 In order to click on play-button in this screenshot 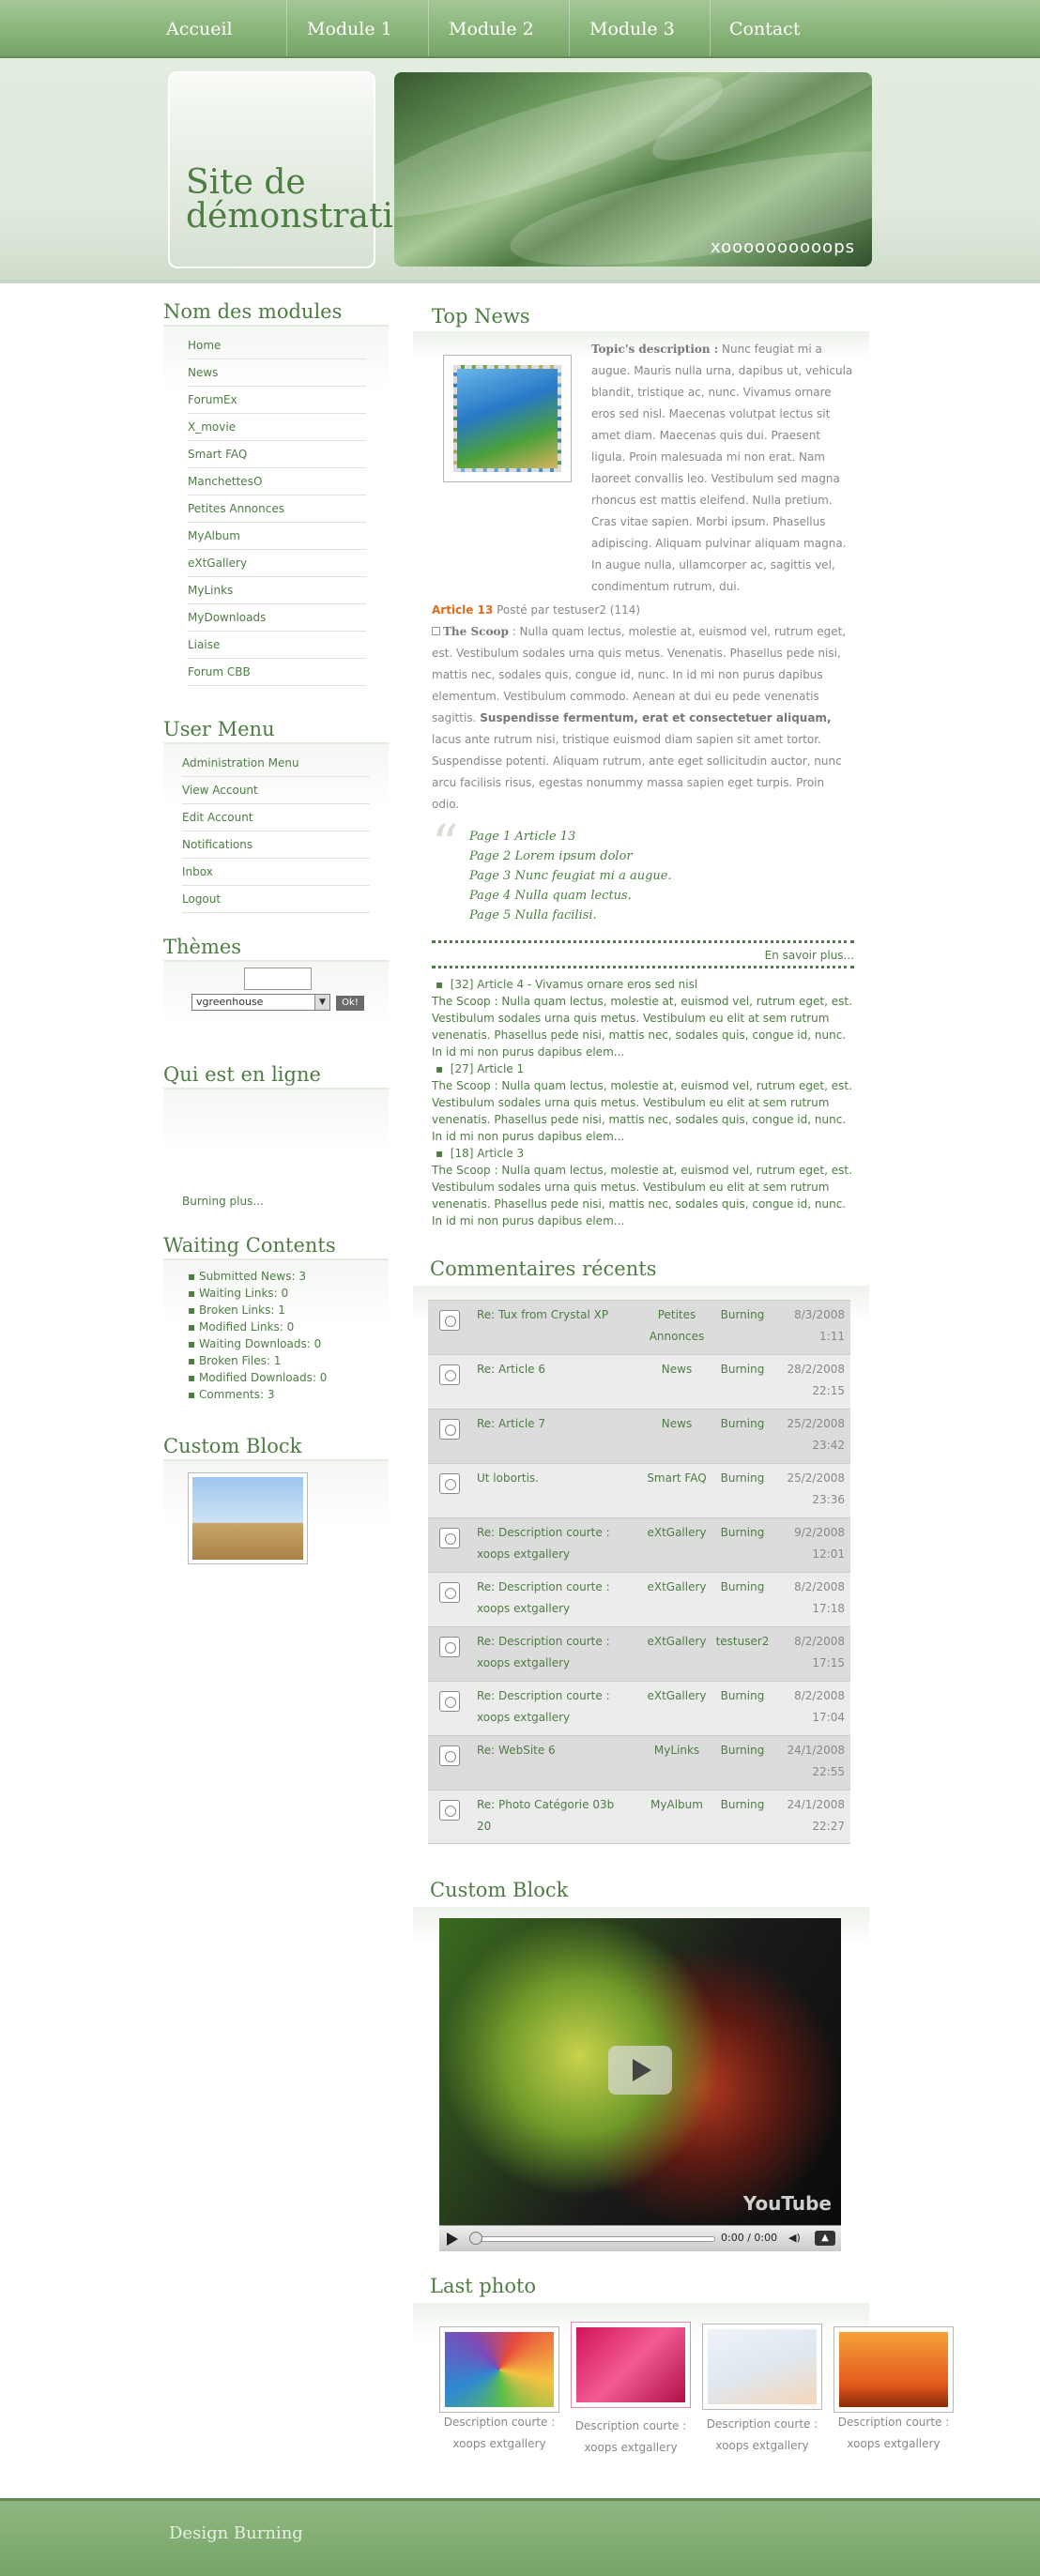, I will do `click(452, 2239)`.